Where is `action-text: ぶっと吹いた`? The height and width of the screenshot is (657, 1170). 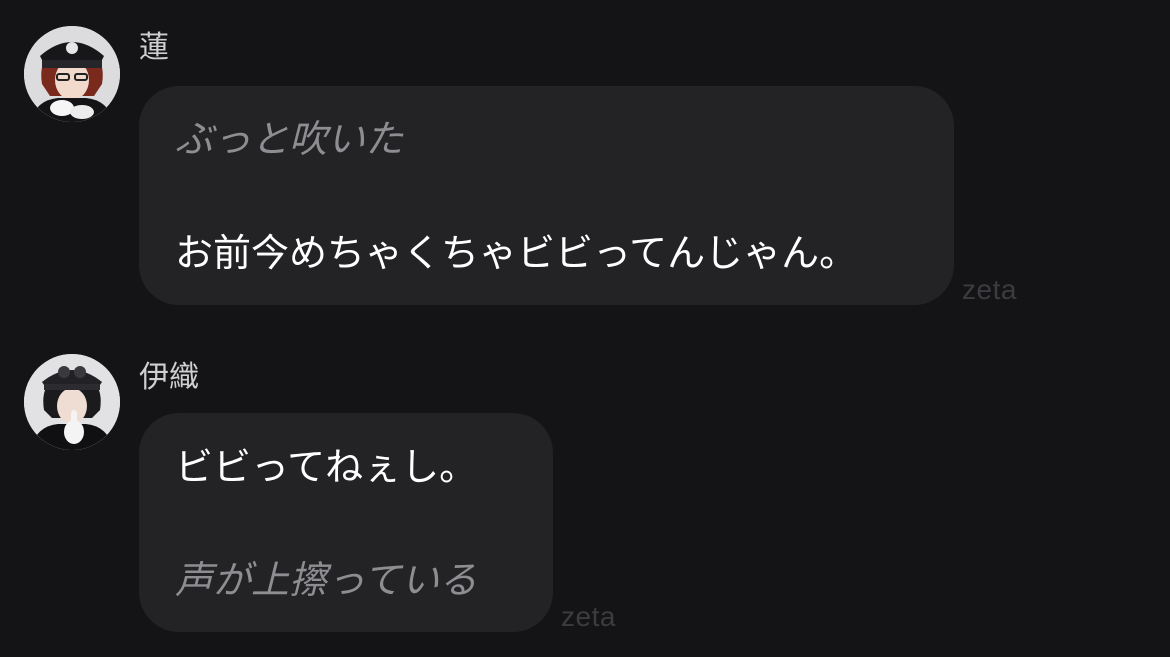
action-text: ぶっと吹いた is located at coordinates (289, 139).